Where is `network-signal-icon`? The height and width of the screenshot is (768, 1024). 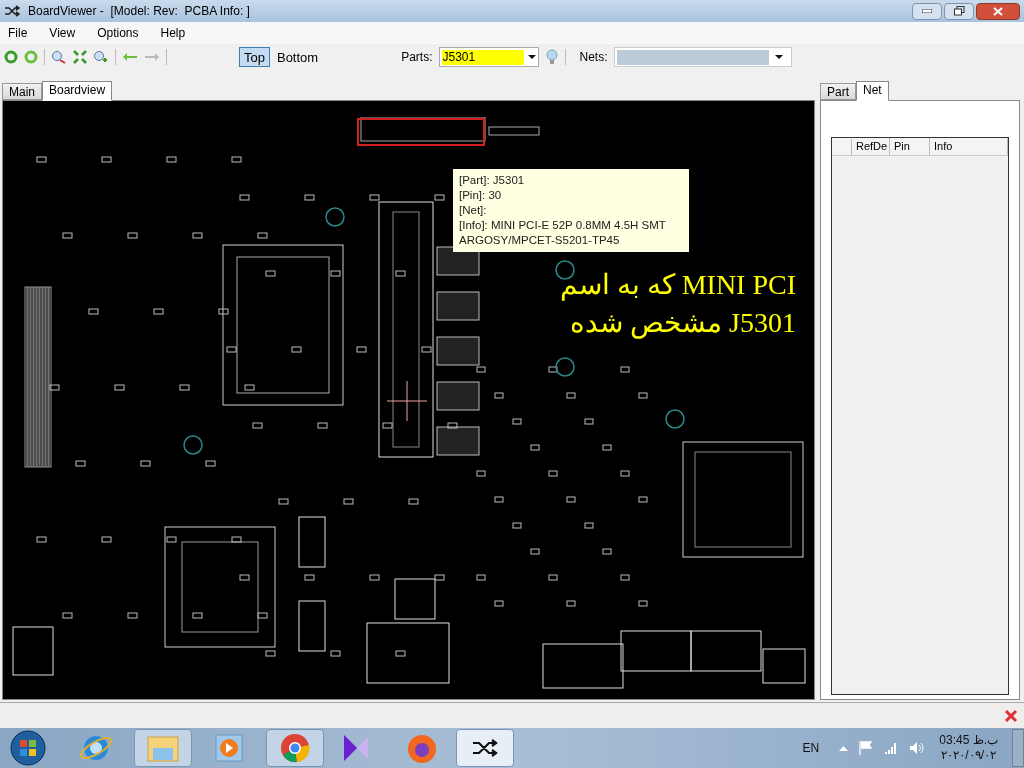
network-signal-icon is located at coordinates (891, 748).